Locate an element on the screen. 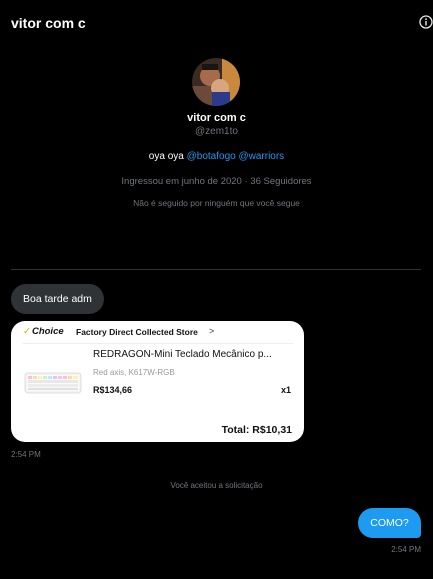 This screenshot has height=579, width=433. keyboard-thumbnail is located at coordinates (53, 383).